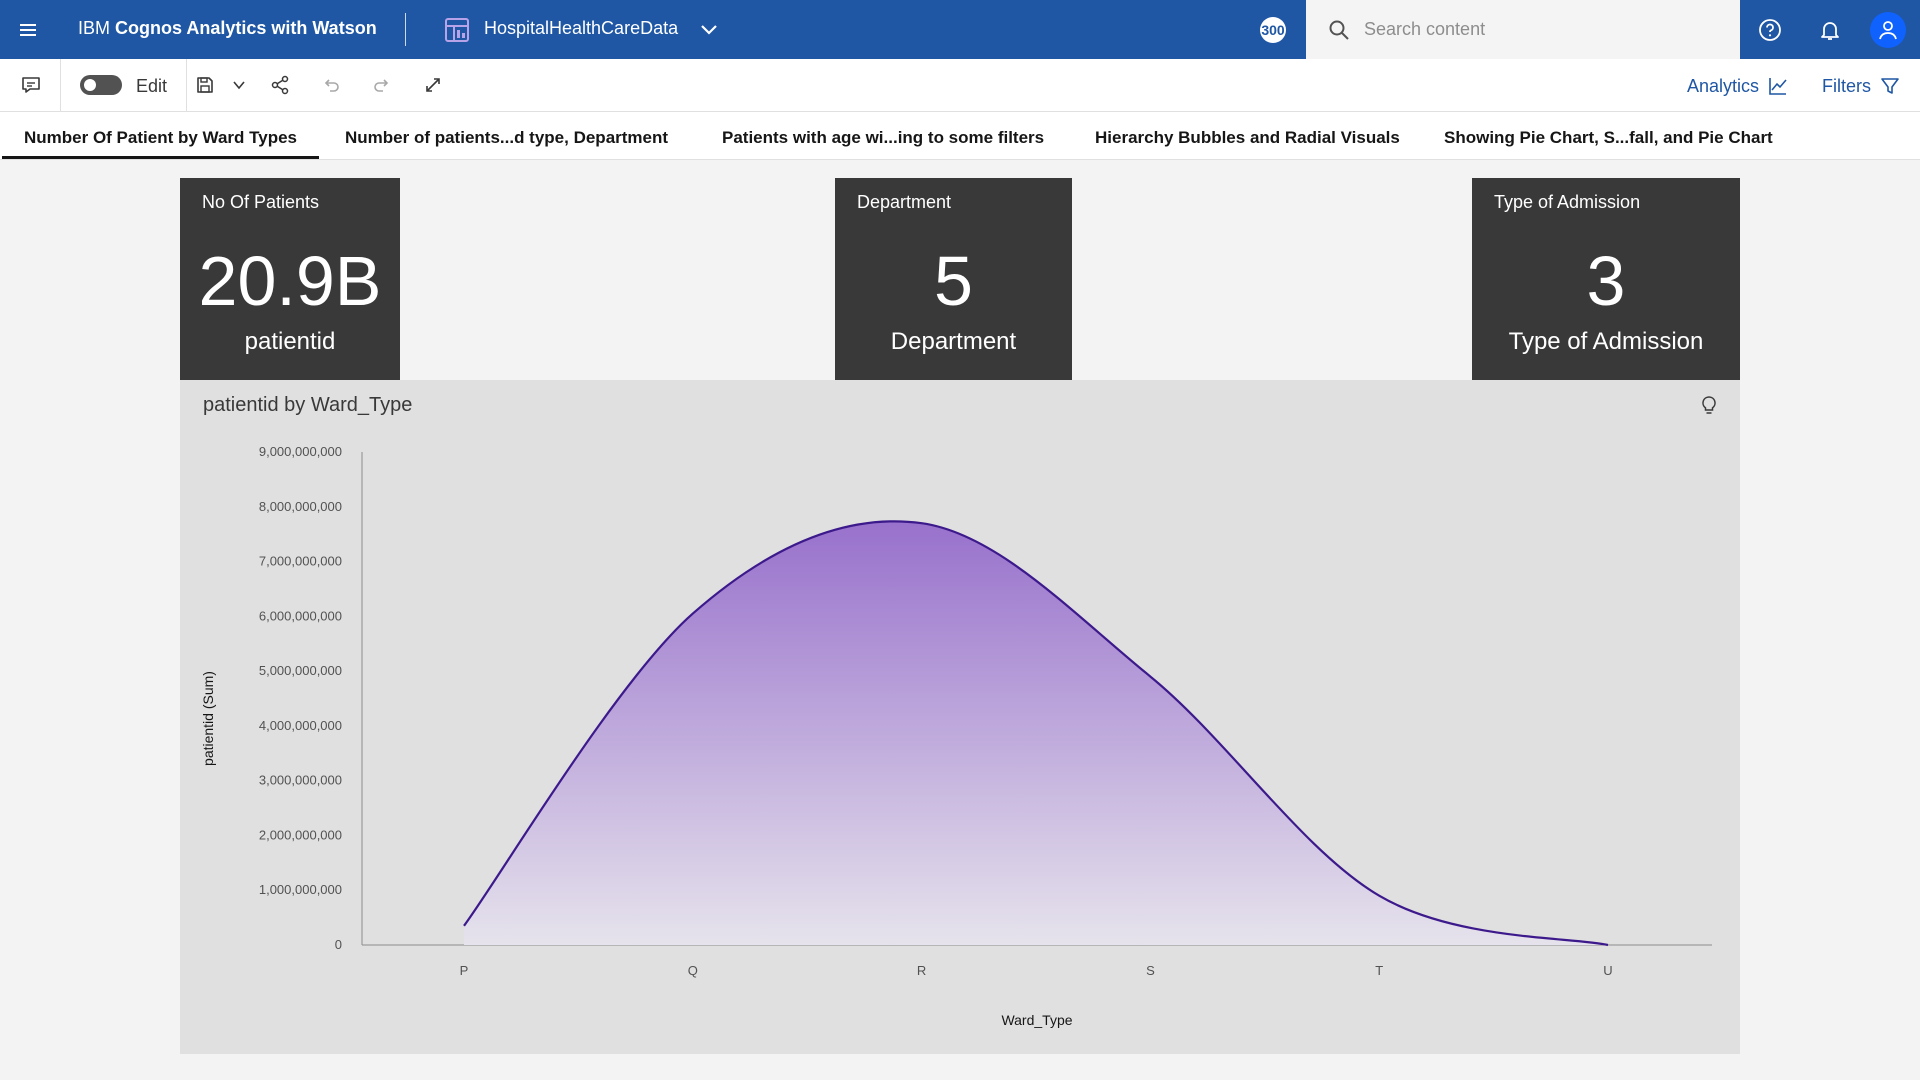 The height and width of the screenshot is (1080, 1920). I want to click on hamburger-menu-icon, so click(28, 30).